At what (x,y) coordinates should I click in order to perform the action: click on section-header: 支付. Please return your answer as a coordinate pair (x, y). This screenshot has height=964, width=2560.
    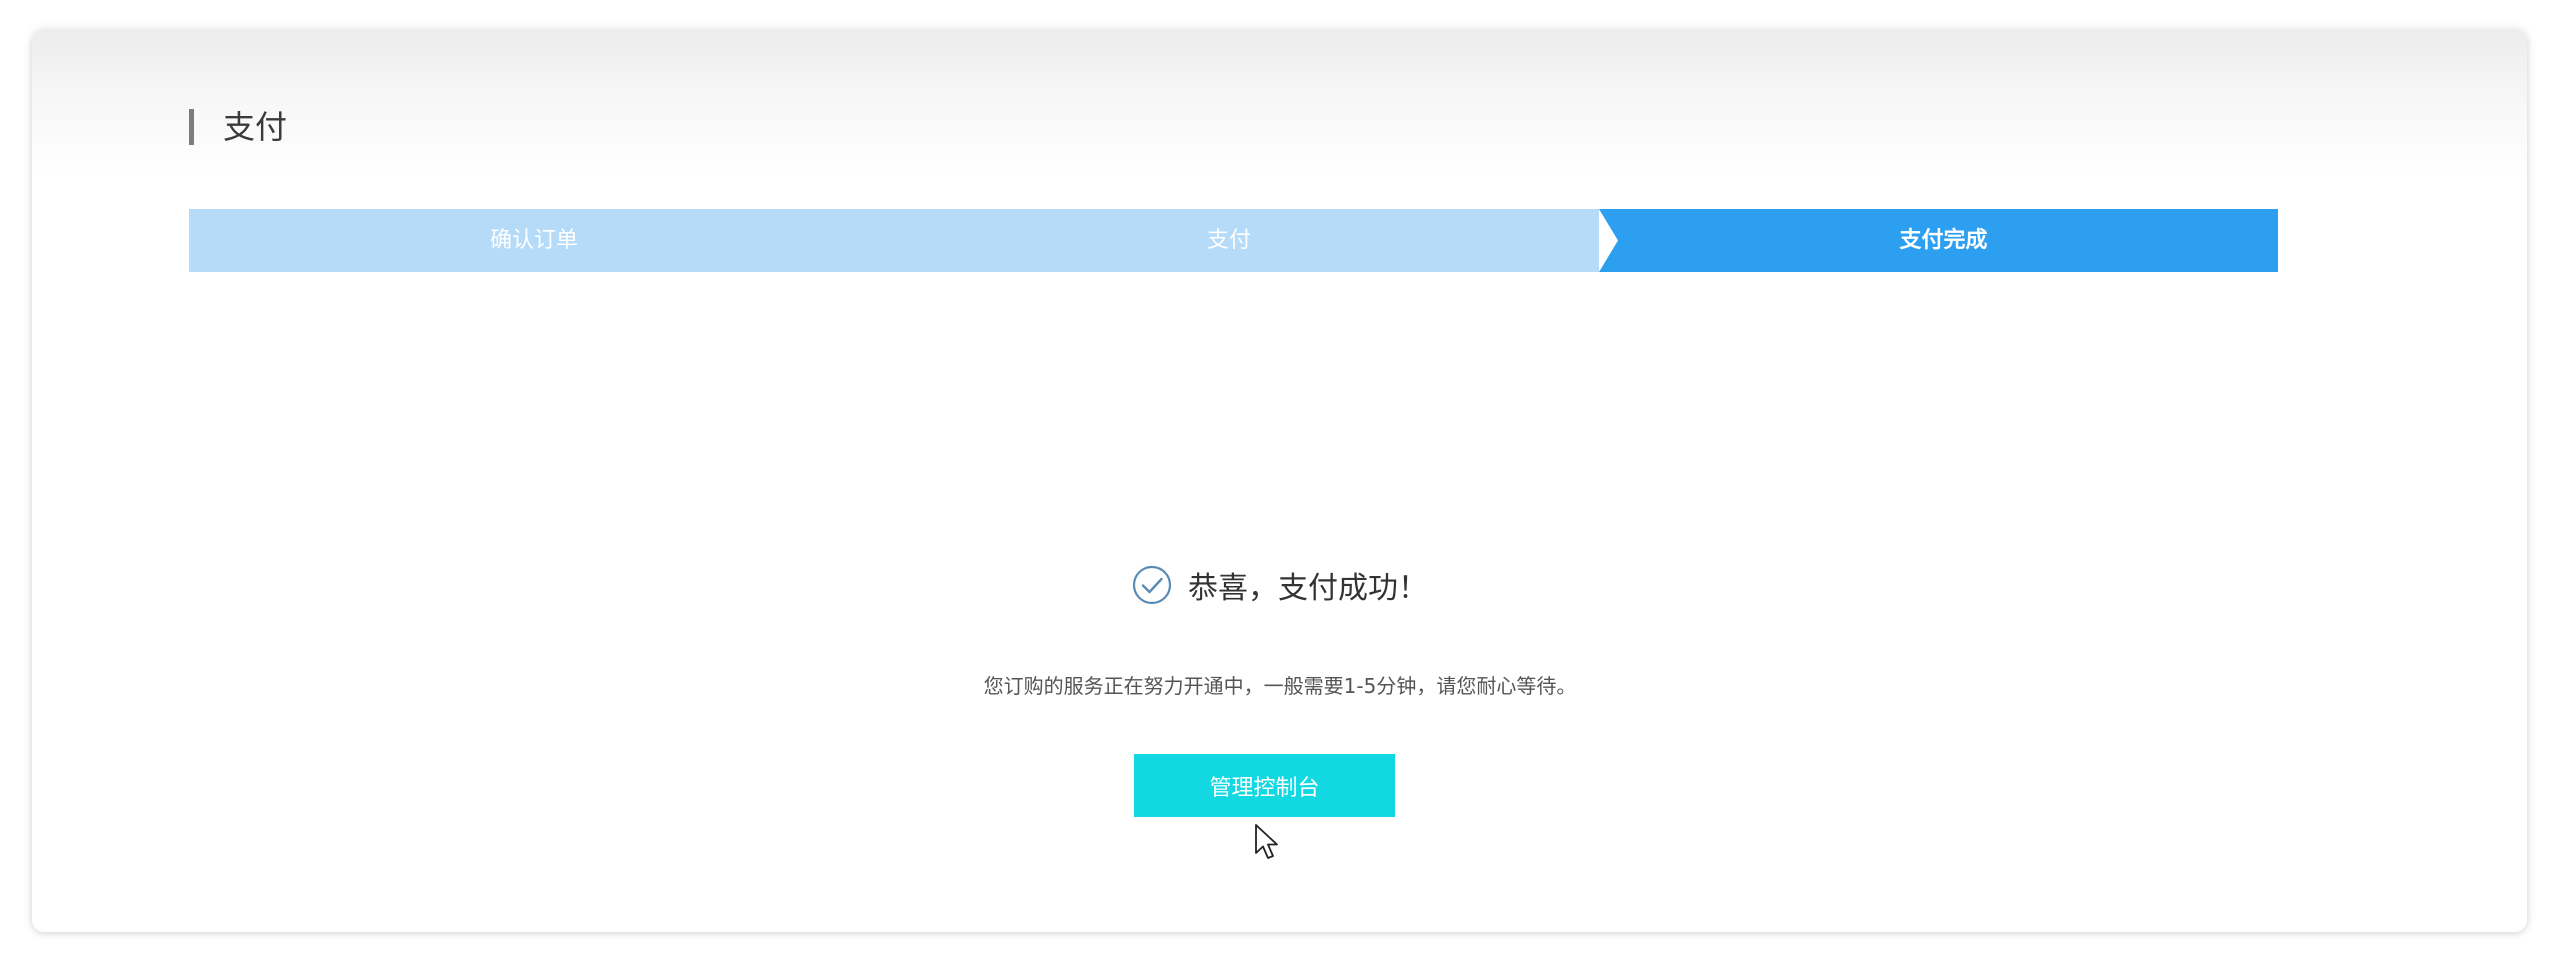
    Looking at the image, I should click on (238, 127).